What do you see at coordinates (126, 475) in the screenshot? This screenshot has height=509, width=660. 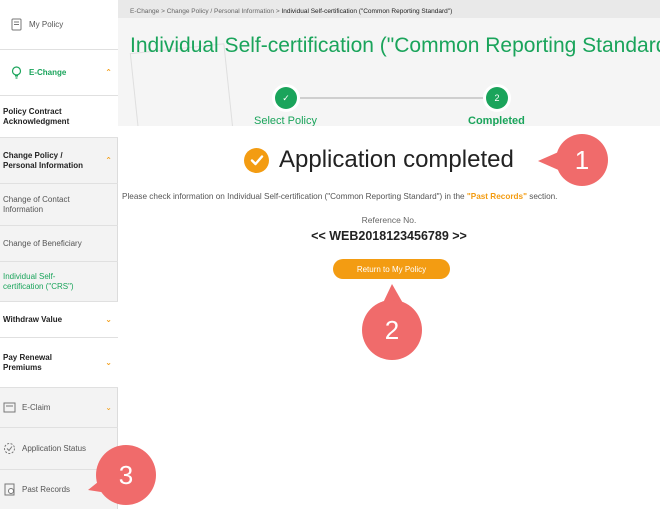 I see `callout-3-marker: 3` at bounding box center [126, 475].